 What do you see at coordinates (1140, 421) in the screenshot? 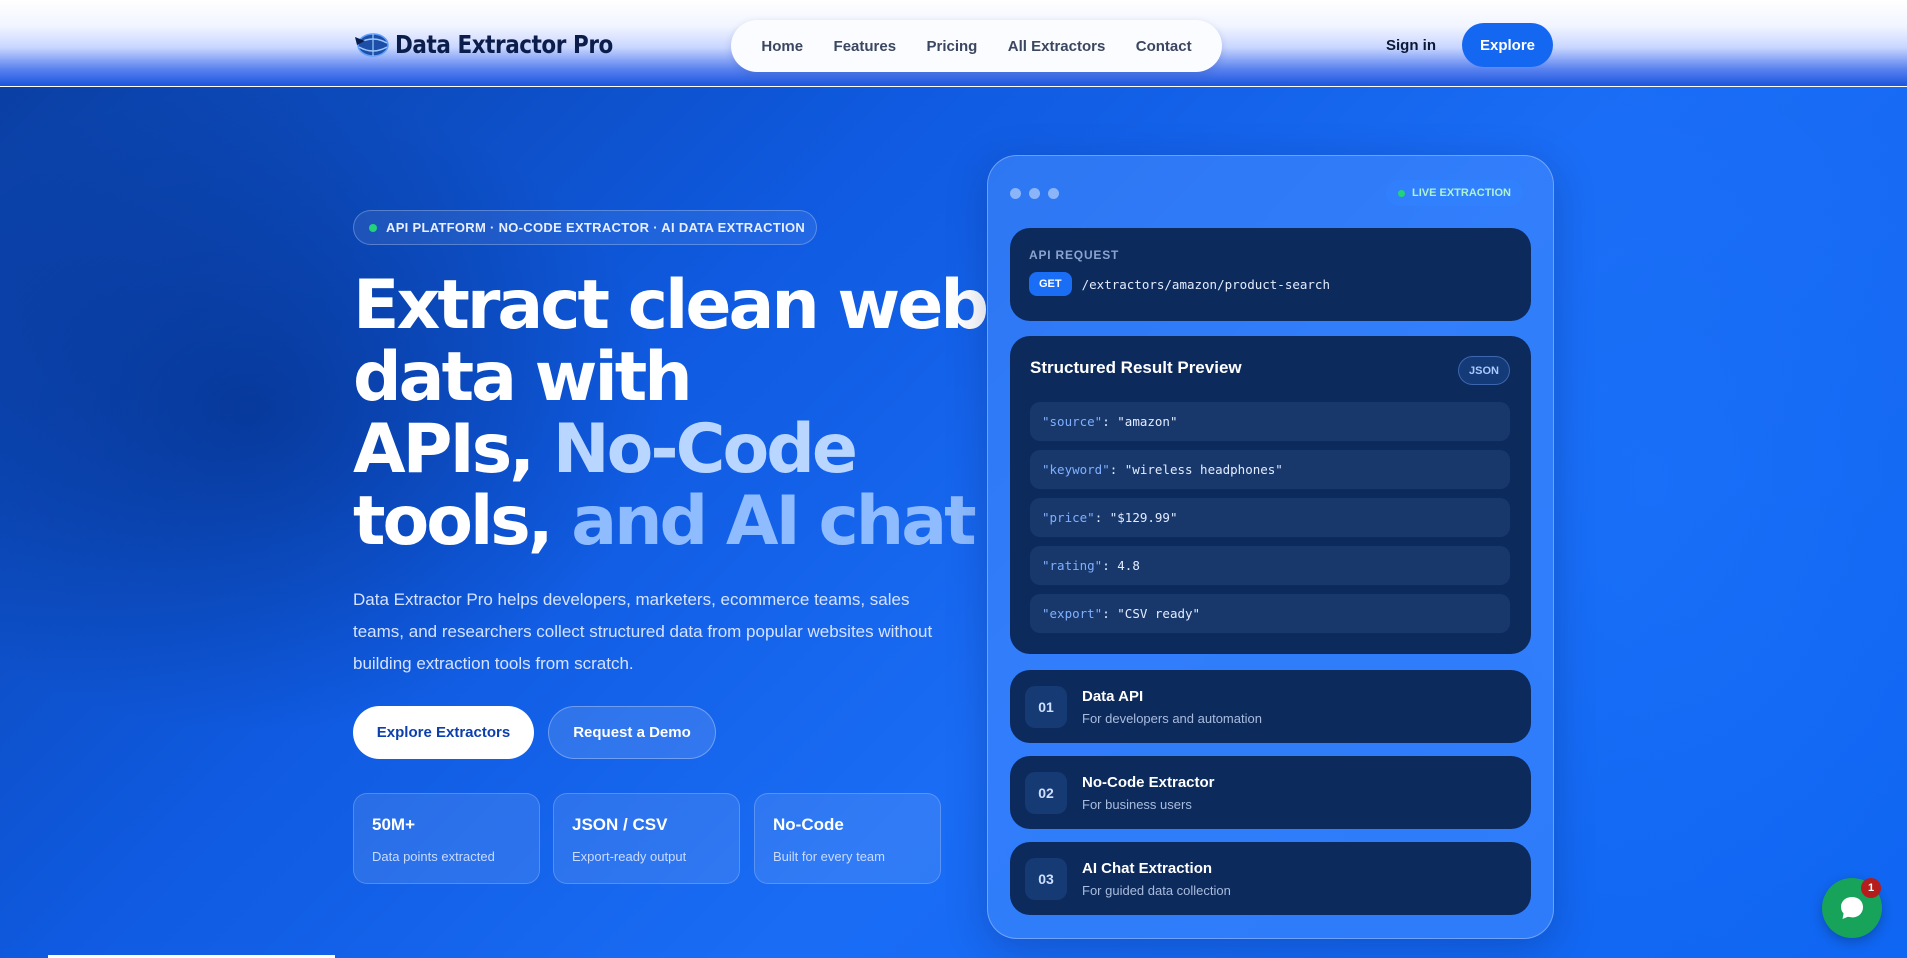
I see `field-value: : "amazon"` at bounding box center [1140, 421].